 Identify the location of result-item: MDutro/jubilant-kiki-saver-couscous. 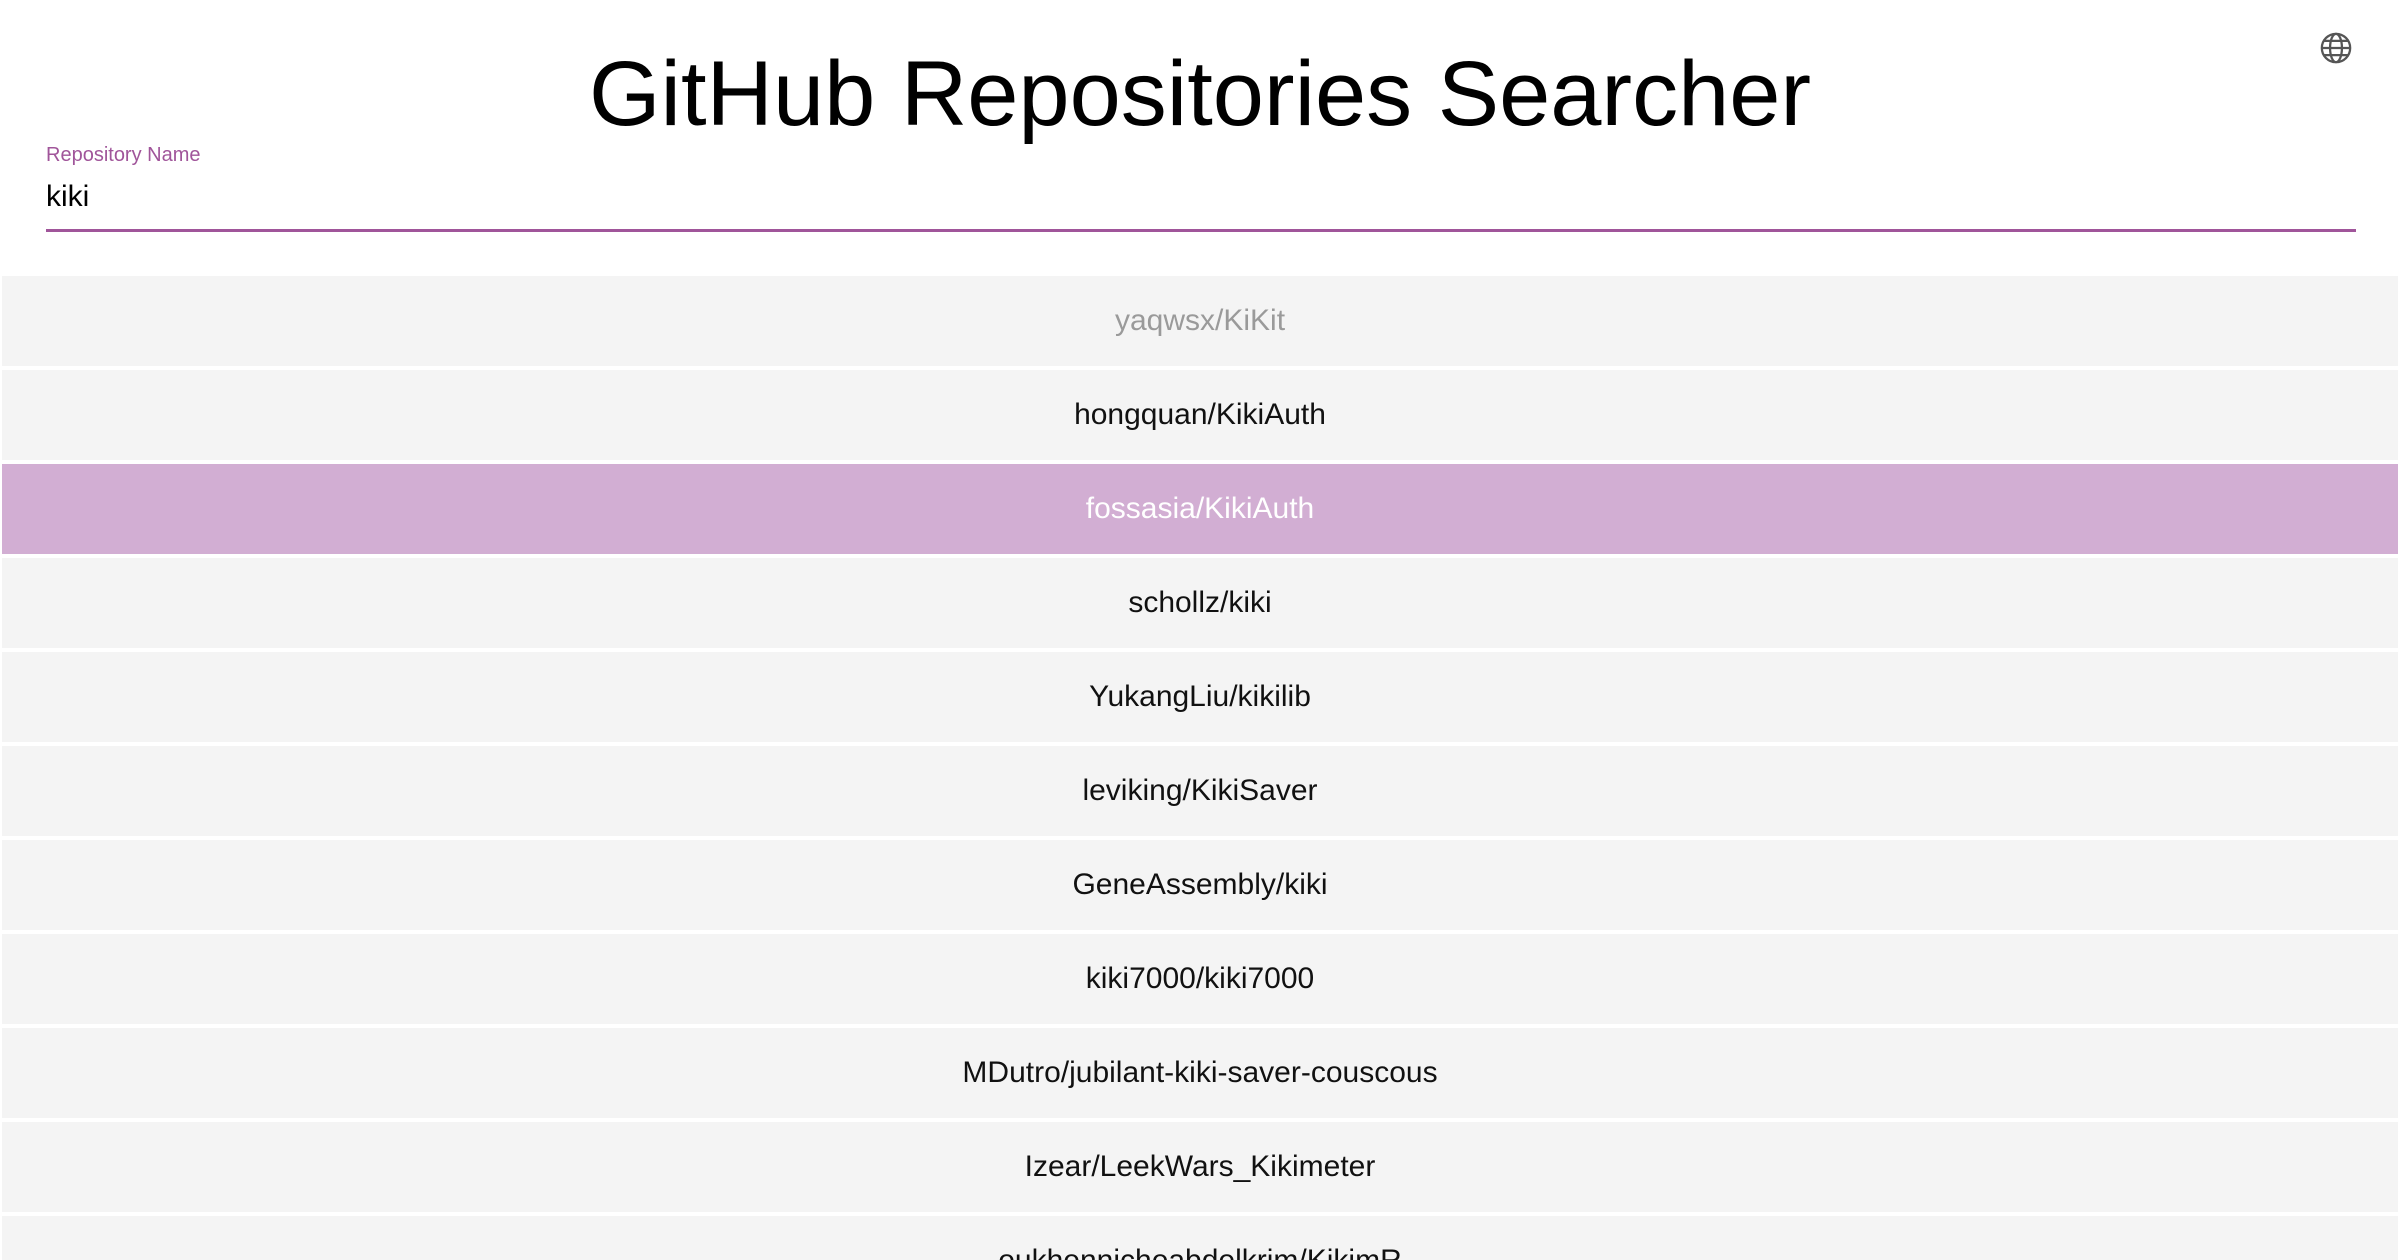
(1200, 1073).